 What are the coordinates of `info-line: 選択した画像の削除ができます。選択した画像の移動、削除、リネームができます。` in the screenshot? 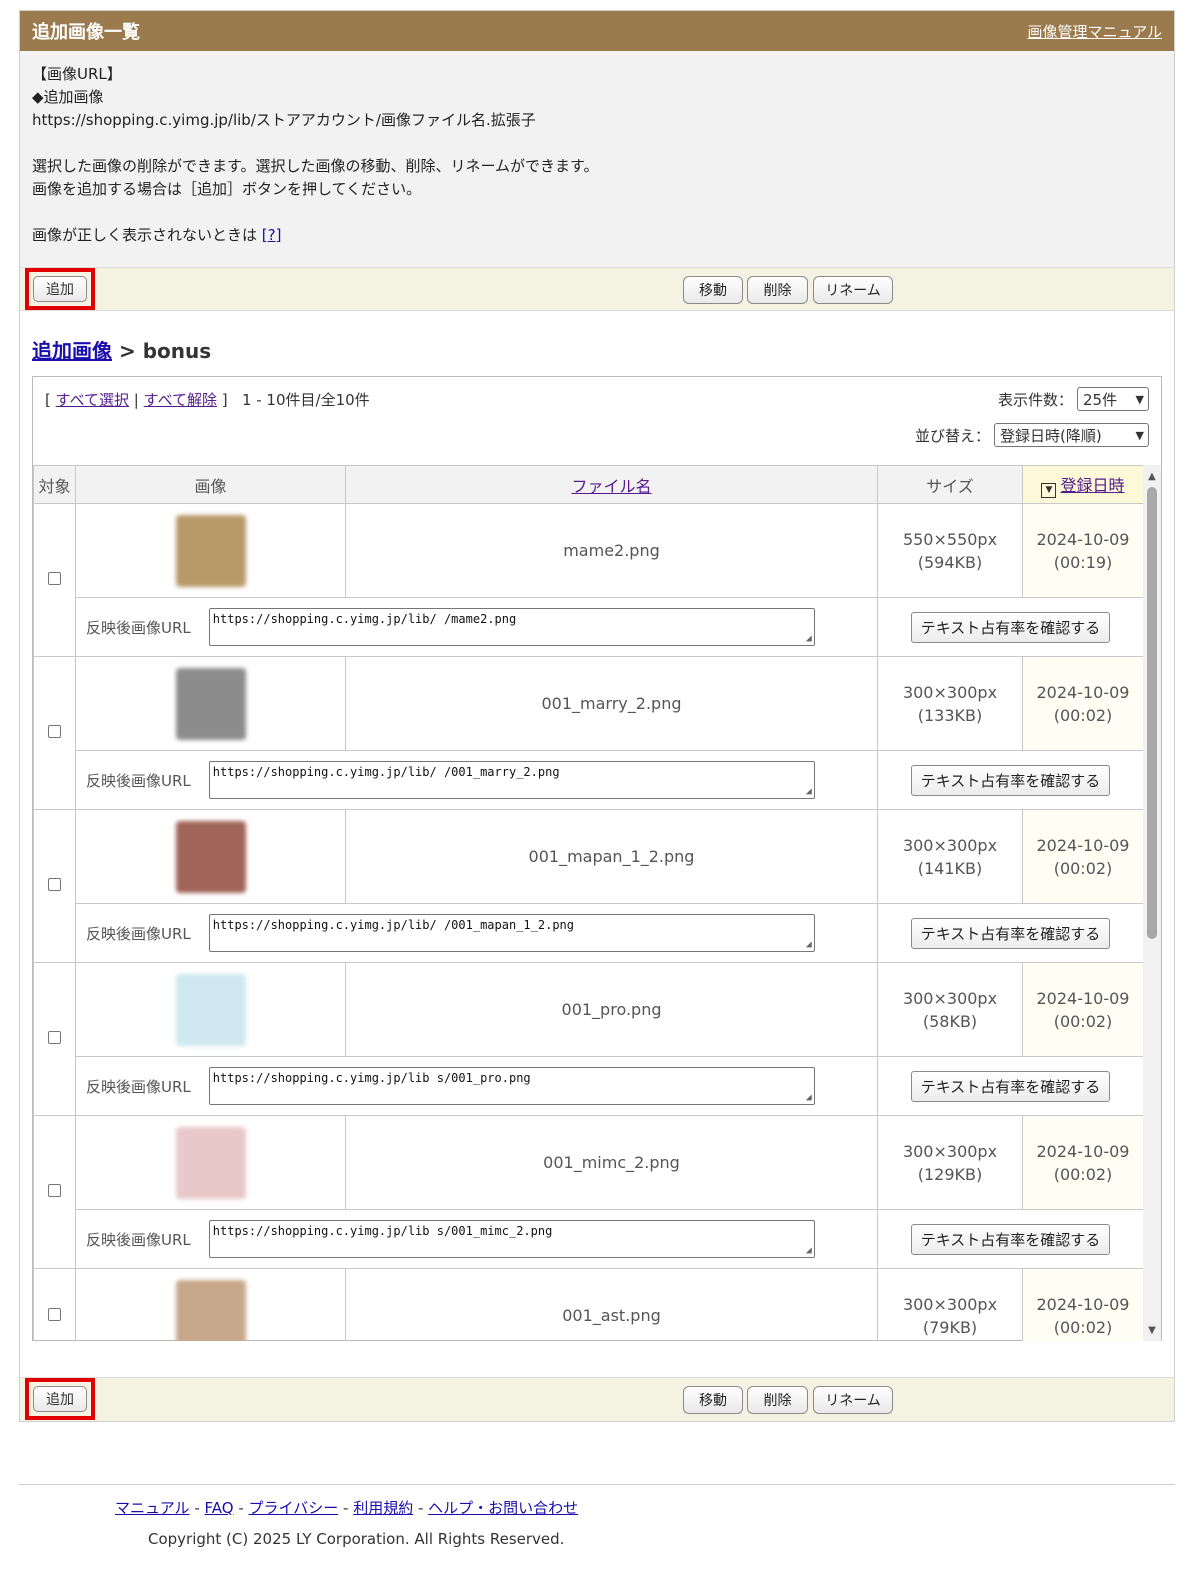 It's located at (315, 166).